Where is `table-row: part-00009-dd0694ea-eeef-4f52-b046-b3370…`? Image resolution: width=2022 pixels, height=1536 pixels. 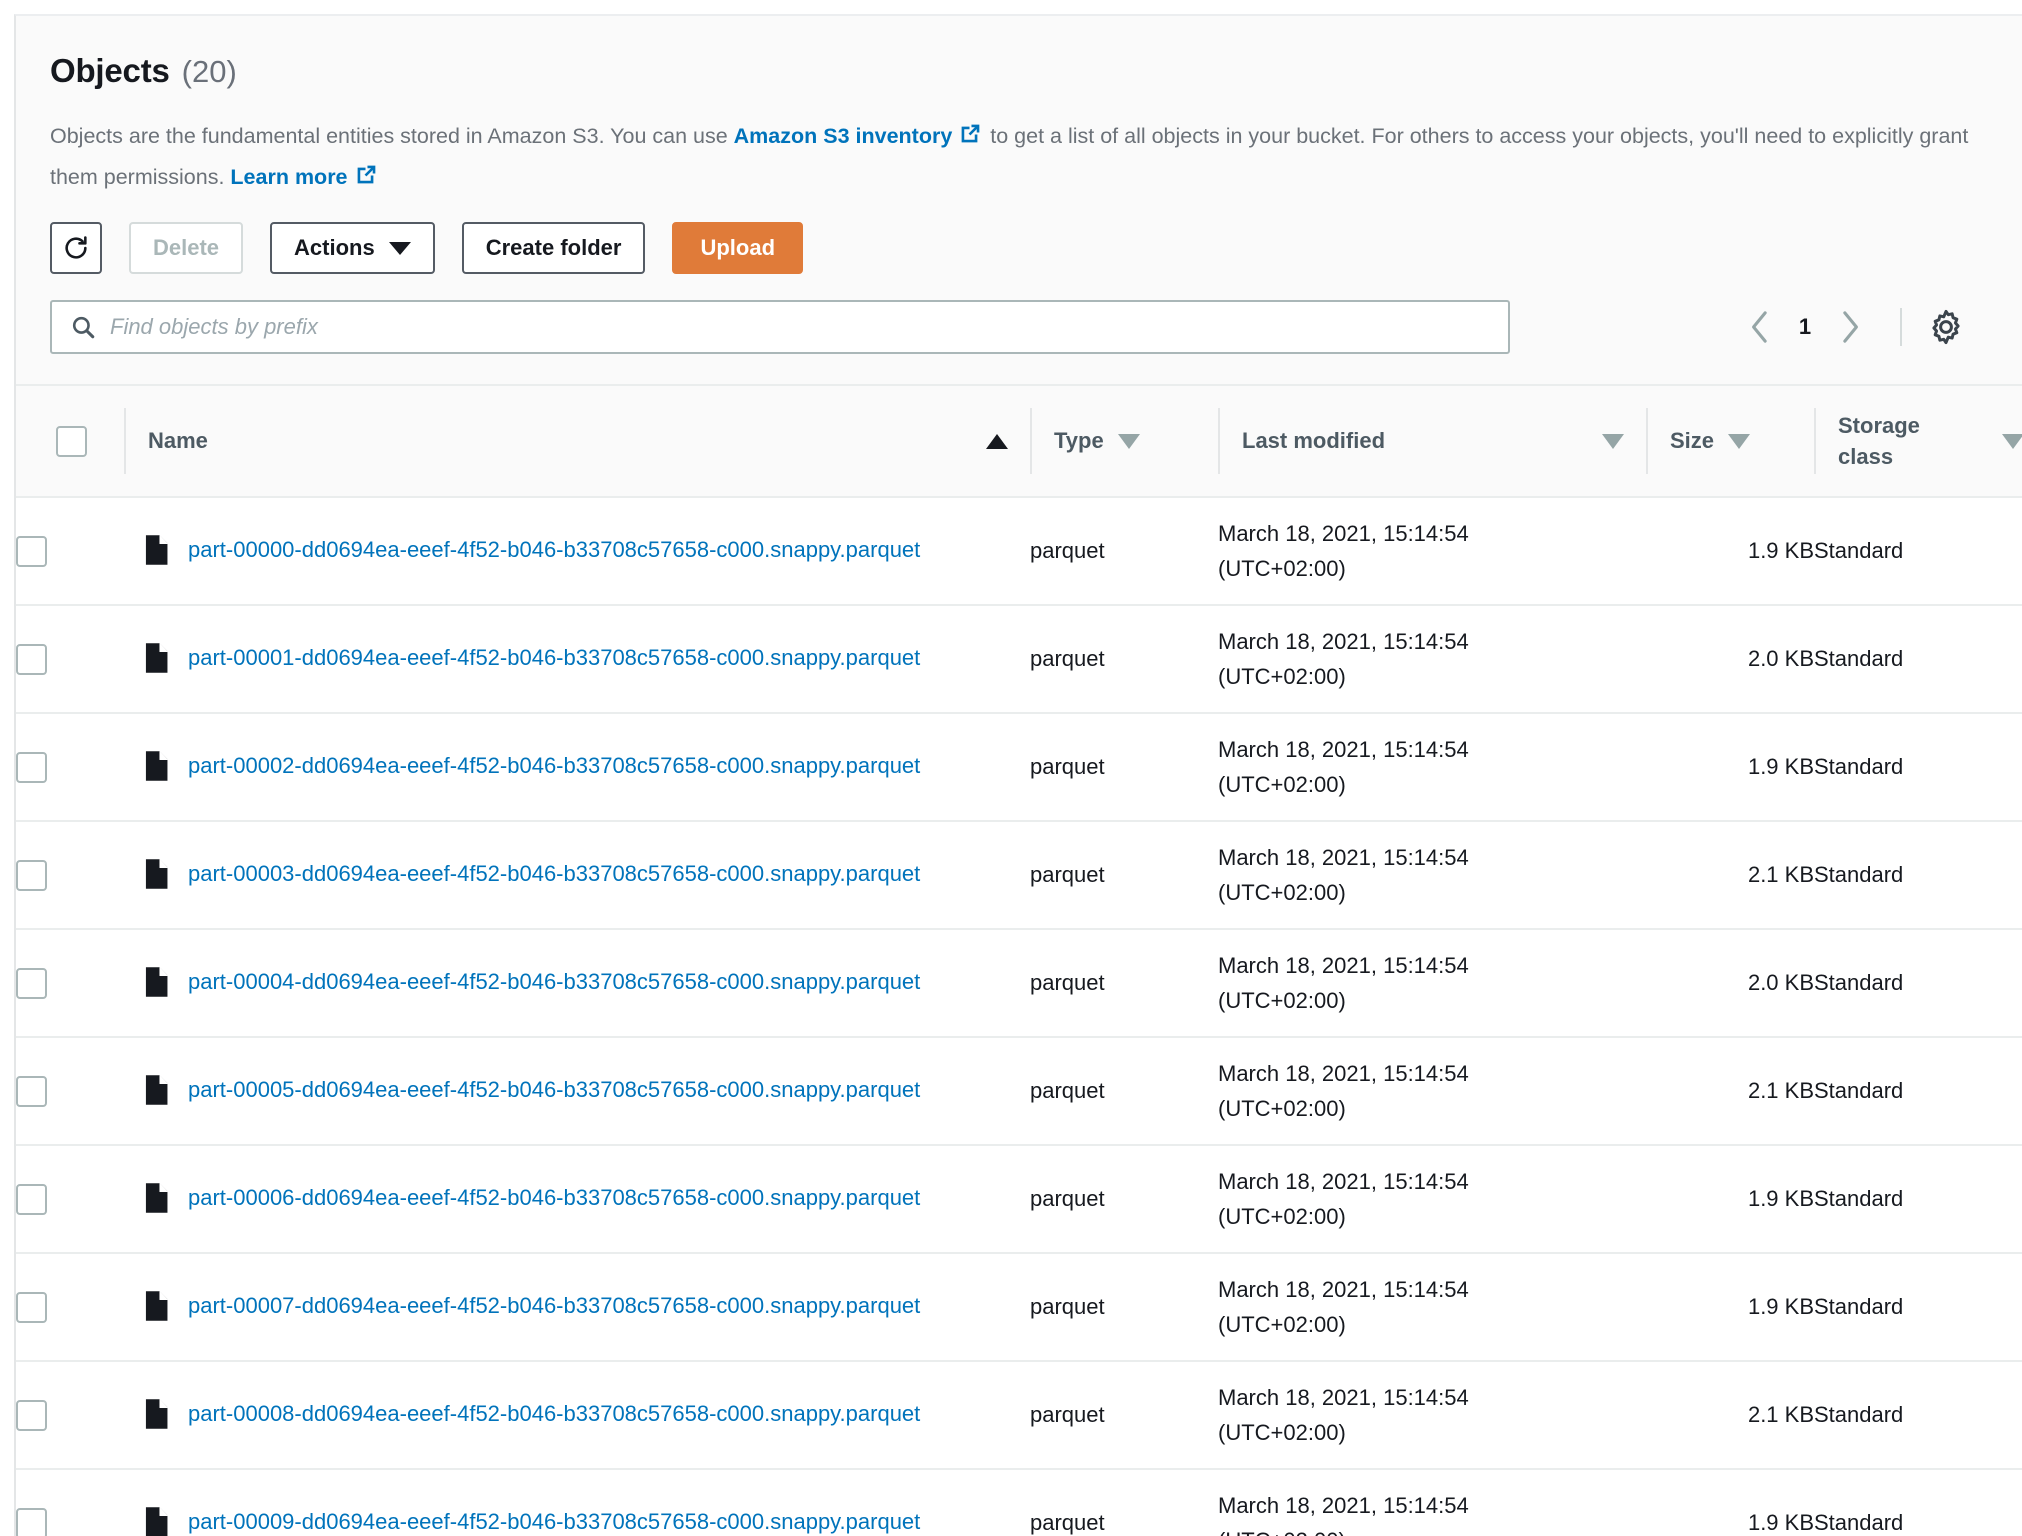
table-row: part-00009-dd0694ea-eeef-4f52-b046-b3370… is located at coordinates (1019, 1502).